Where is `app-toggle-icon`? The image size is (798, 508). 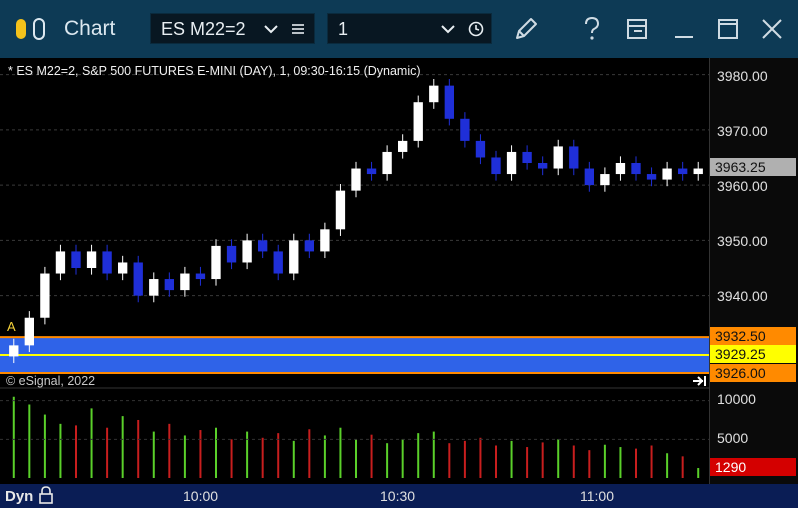
app-toggle-icon is located at coordinates (32, 29).